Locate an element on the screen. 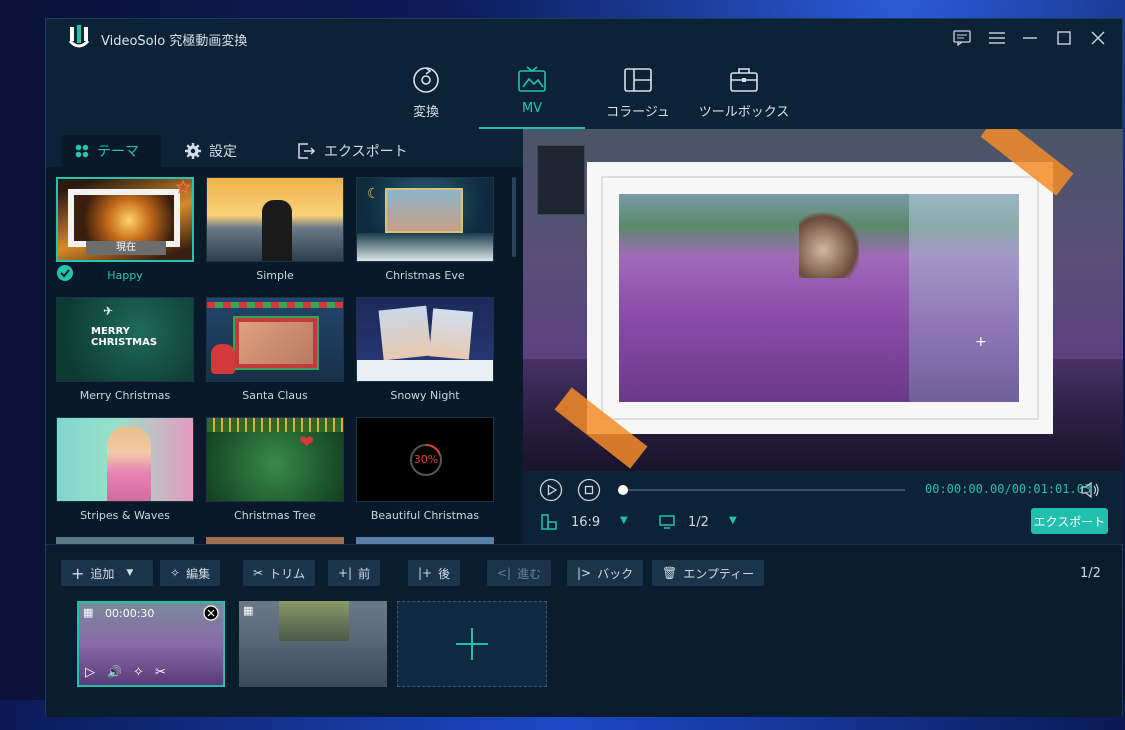 Image resolution: width=1125 pixels, height=730 pixels. tab-theme: テーマ is located at coordinates (111, 151).